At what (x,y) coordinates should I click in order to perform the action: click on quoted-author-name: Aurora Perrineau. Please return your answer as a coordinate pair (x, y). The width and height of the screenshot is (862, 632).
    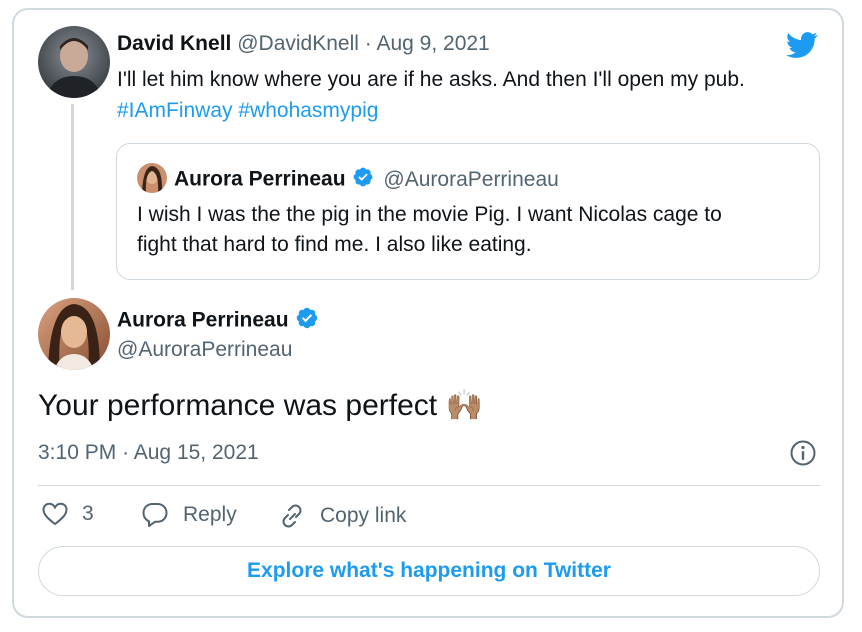
    Looking at the image, I should click on (260, 179).